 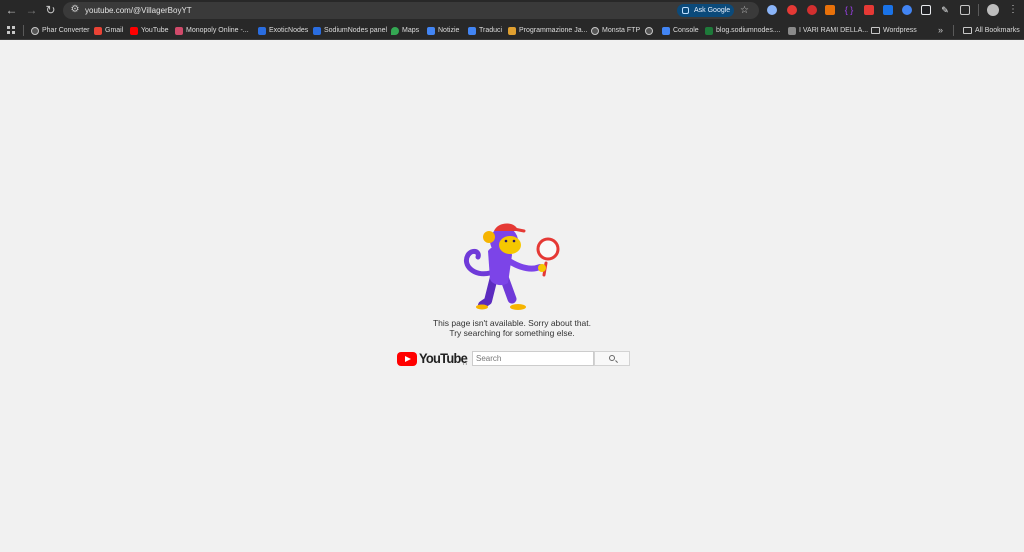 What do you see at coordinates (812, 10) in the screenshot?
I see `ext-red-record-icon` at bounding box center [812, 10].